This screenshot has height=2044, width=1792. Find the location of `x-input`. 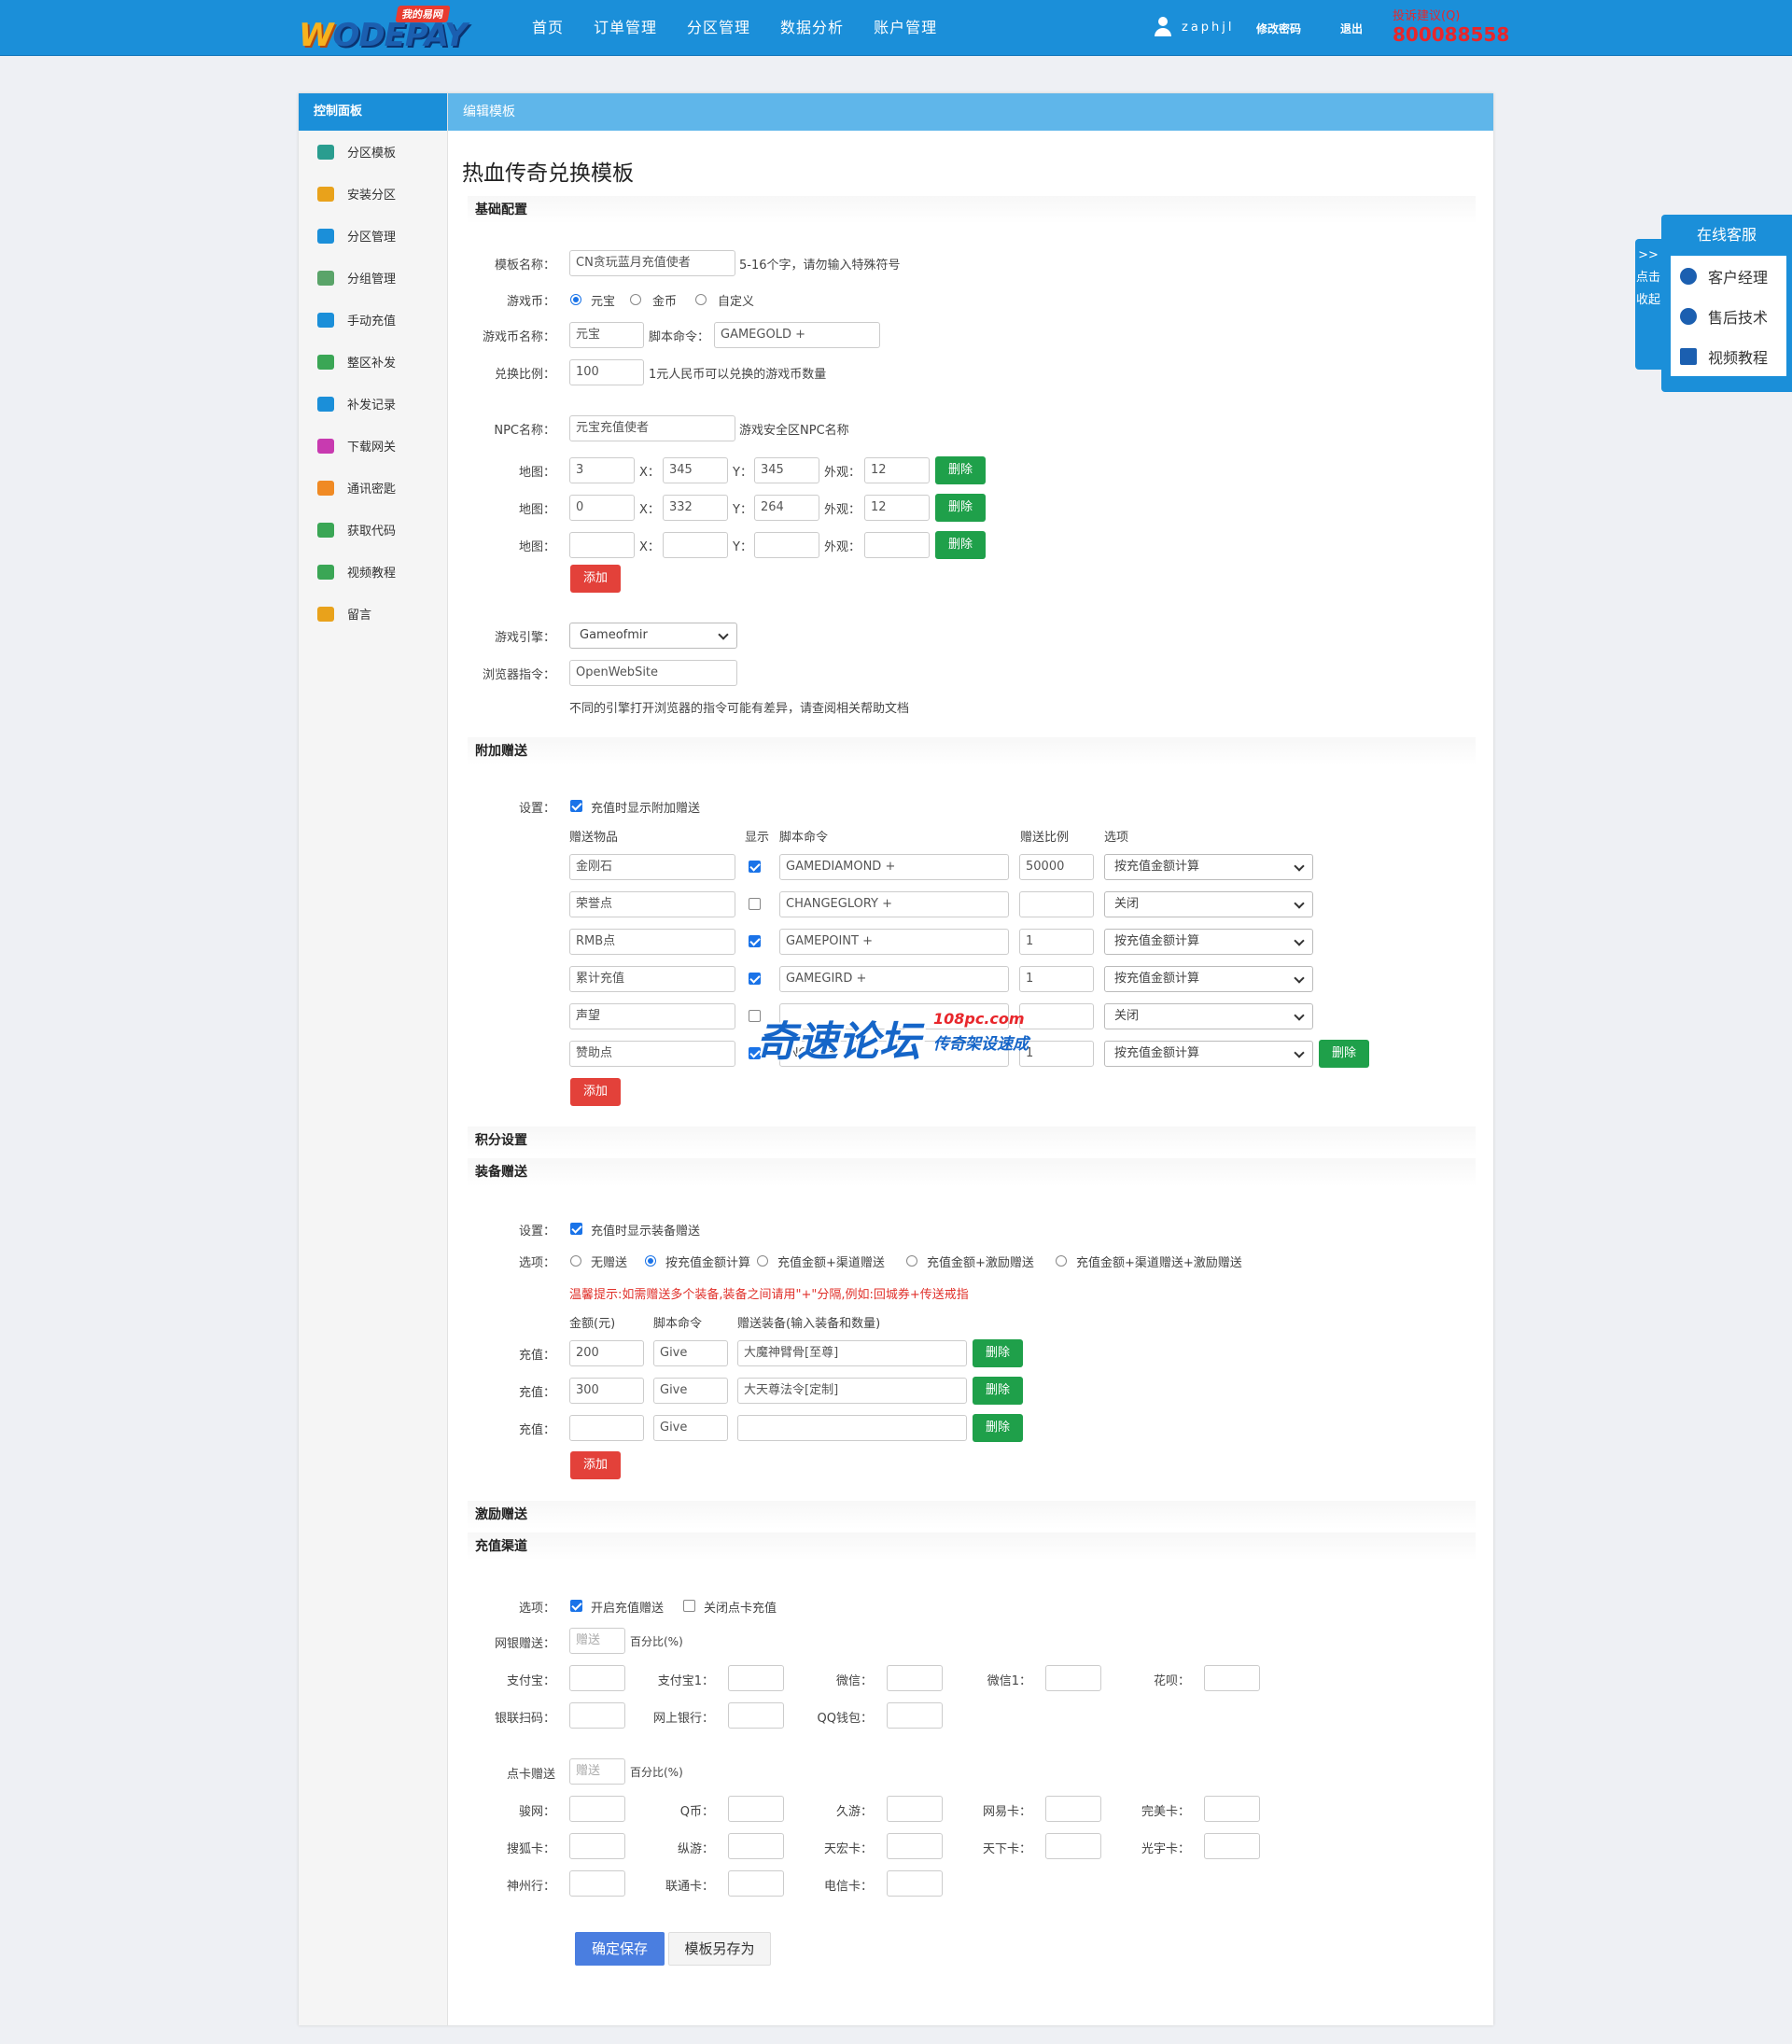

x-input is located at coordinates (695, 545).